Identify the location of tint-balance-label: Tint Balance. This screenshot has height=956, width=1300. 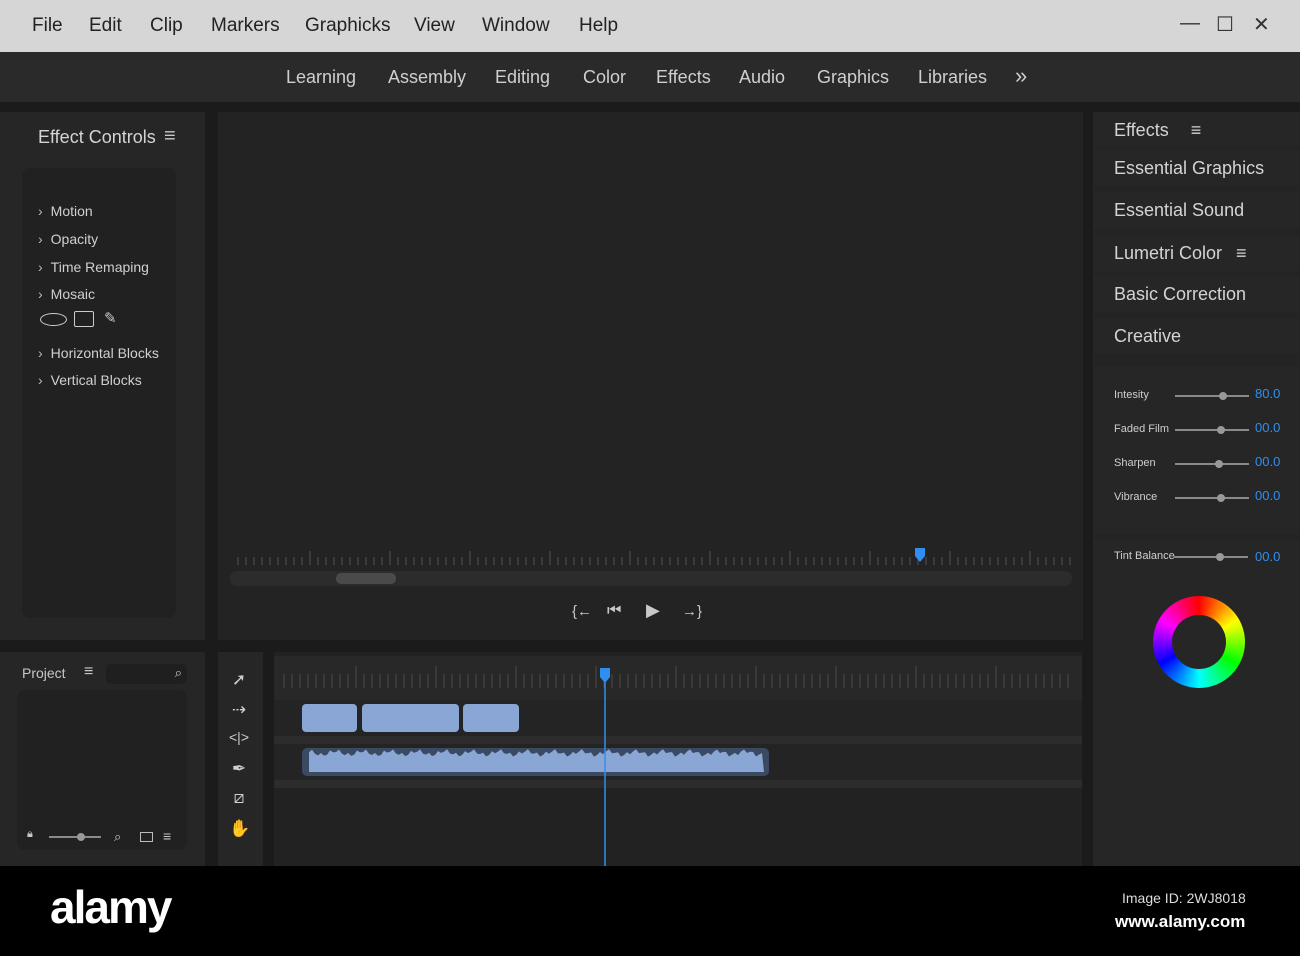
(1144, 556).